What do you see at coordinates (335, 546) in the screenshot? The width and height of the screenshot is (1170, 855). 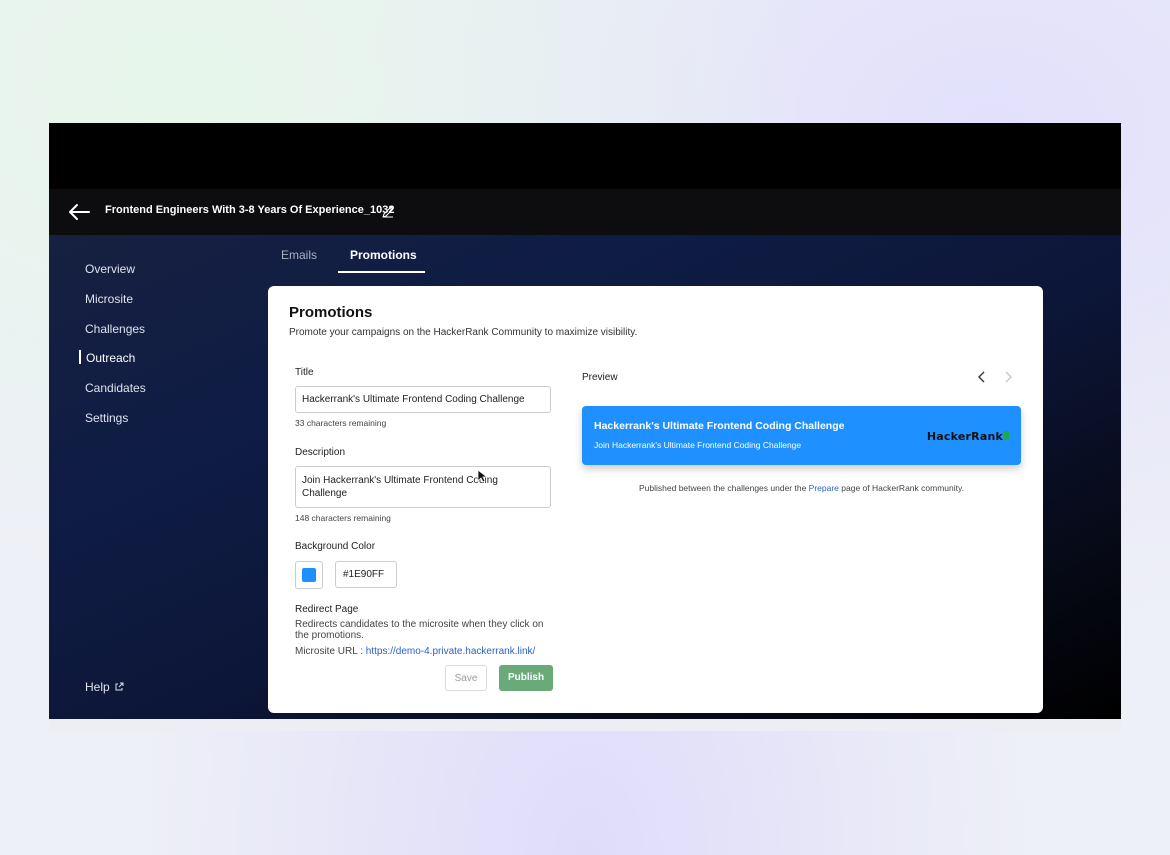 I see `background-color-label: Background Color` at bounding box center [335, 546].